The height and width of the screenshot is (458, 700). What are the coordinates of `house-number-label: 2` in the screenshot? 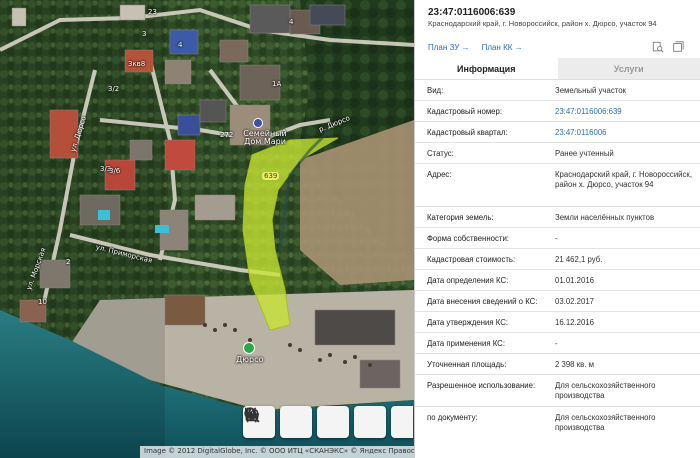 It's located at (68, 262).